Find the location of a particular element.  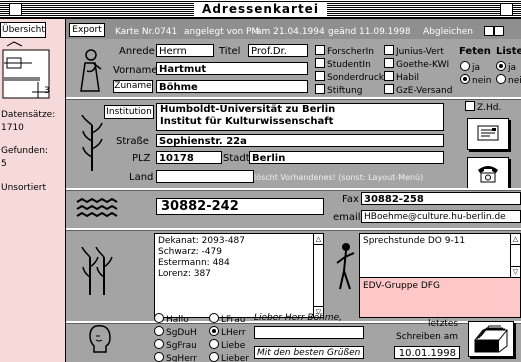

created-by: angelegt von PM is located at coordinates (222, 32).